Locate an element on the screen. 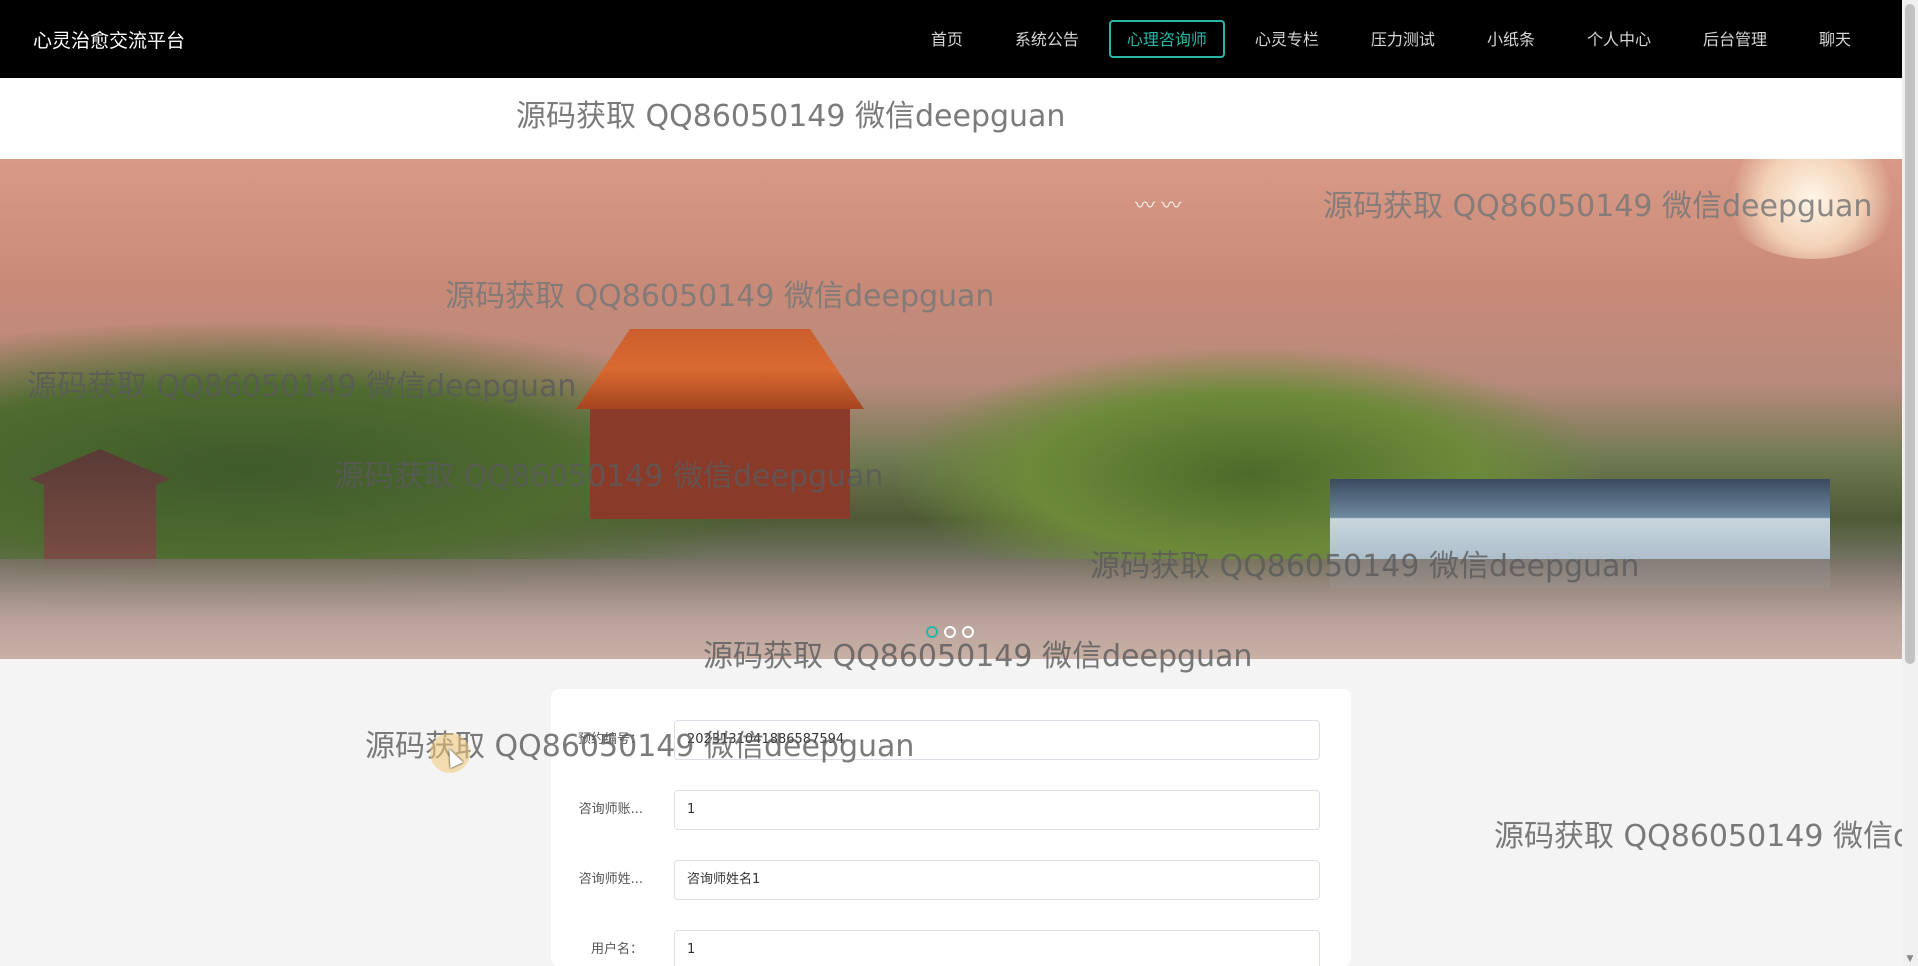  form-row-counselor-account: 咨询师账... 1 is located at coordinates (951, 810).